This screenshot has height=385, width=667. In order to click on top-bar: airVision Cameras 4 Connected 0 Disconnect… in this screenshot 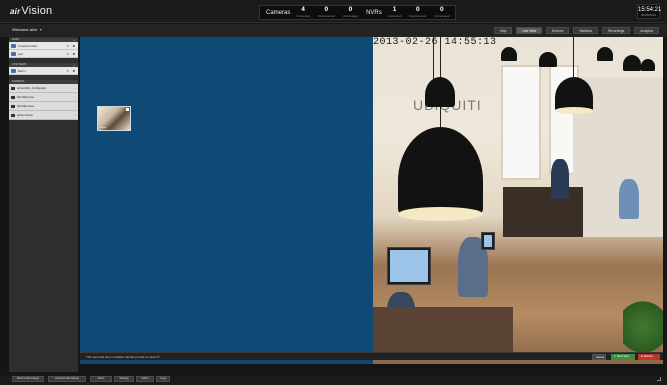, I will do `click(333, 11)`.